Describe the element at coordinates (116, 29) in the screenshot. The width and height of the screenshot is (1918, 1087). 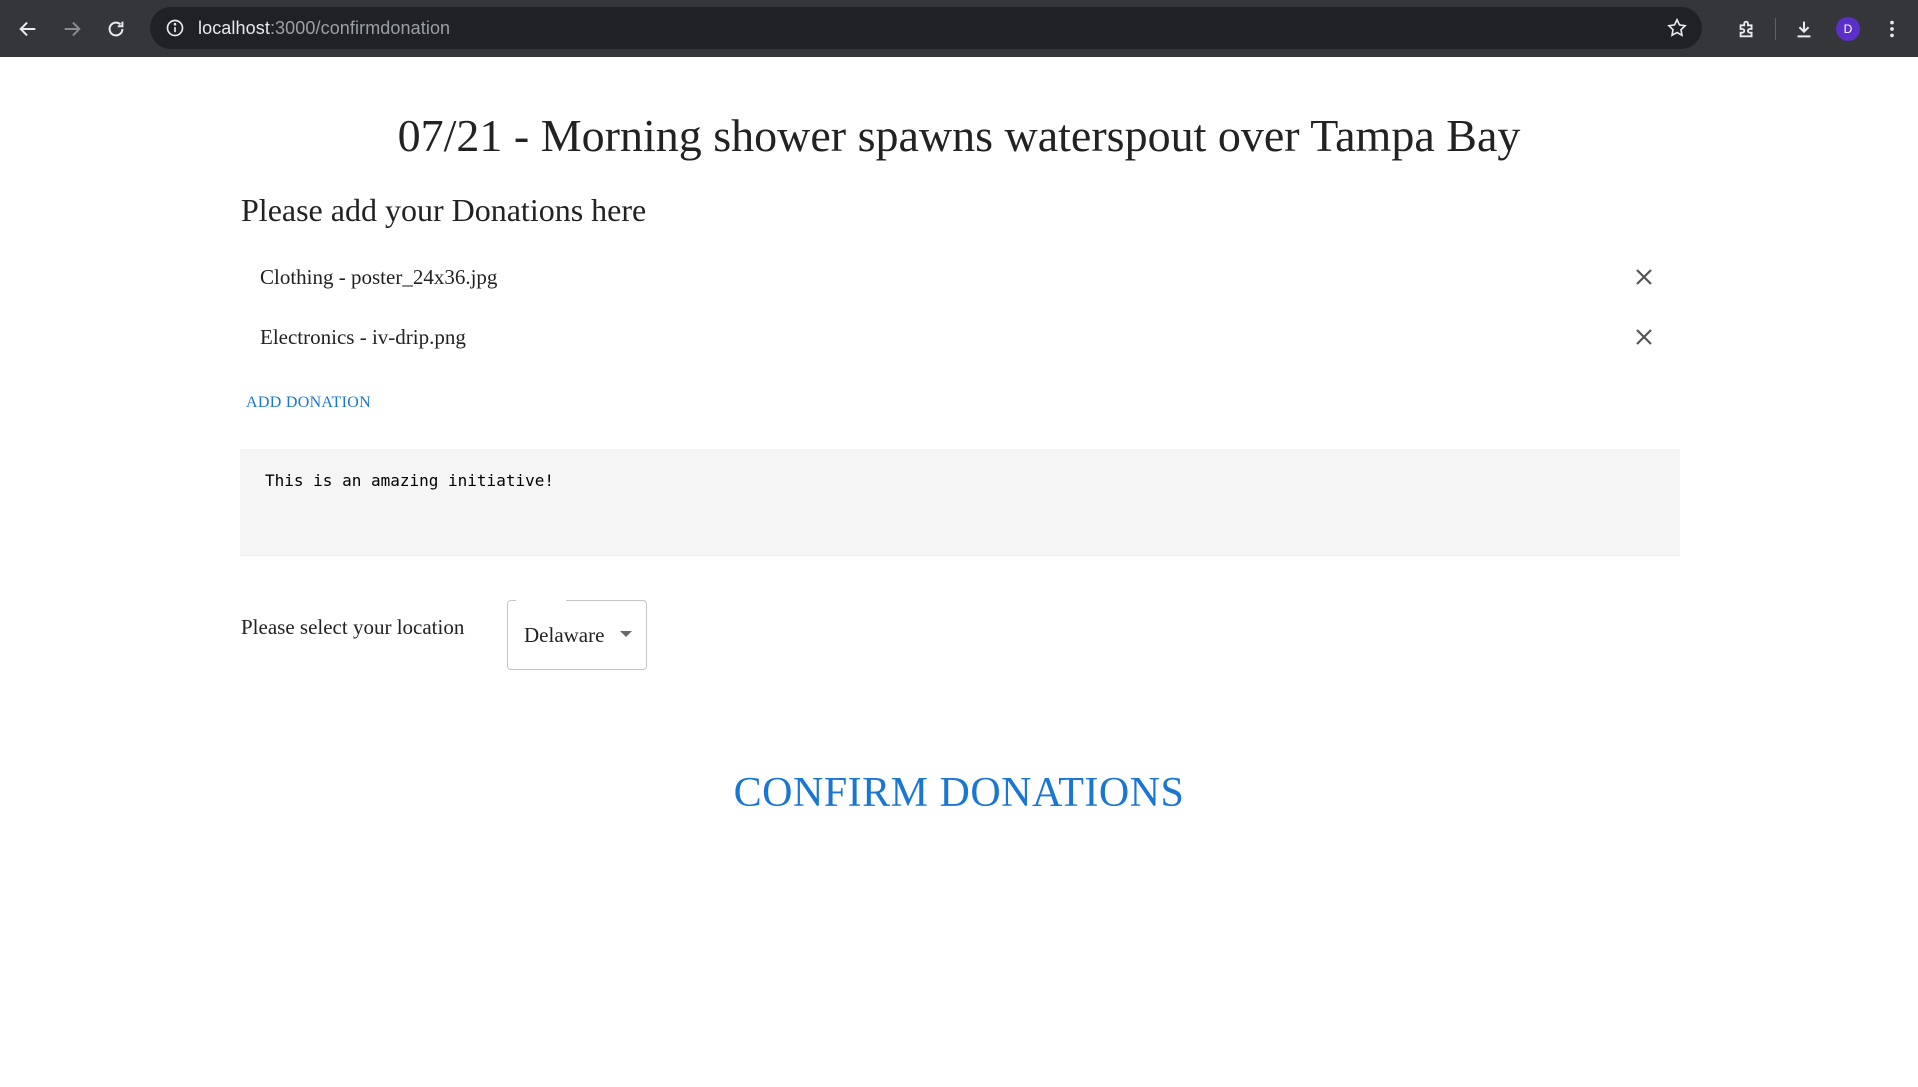
I see `reload-icon` at that location.